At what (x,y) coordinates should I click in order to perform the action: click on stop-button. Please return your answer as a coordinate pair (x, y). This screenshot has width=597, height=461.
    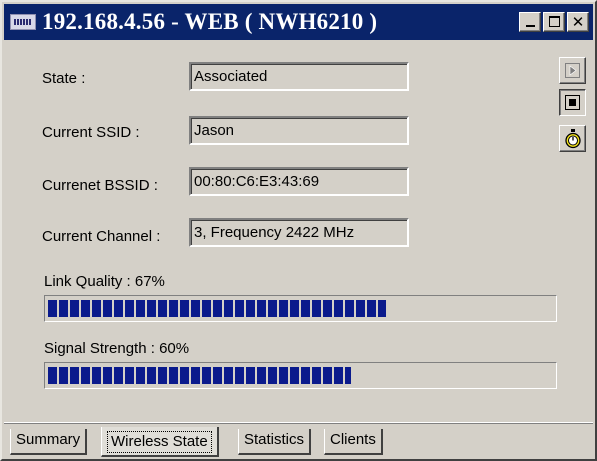
    Looking at the image, I should click on (572, 102).